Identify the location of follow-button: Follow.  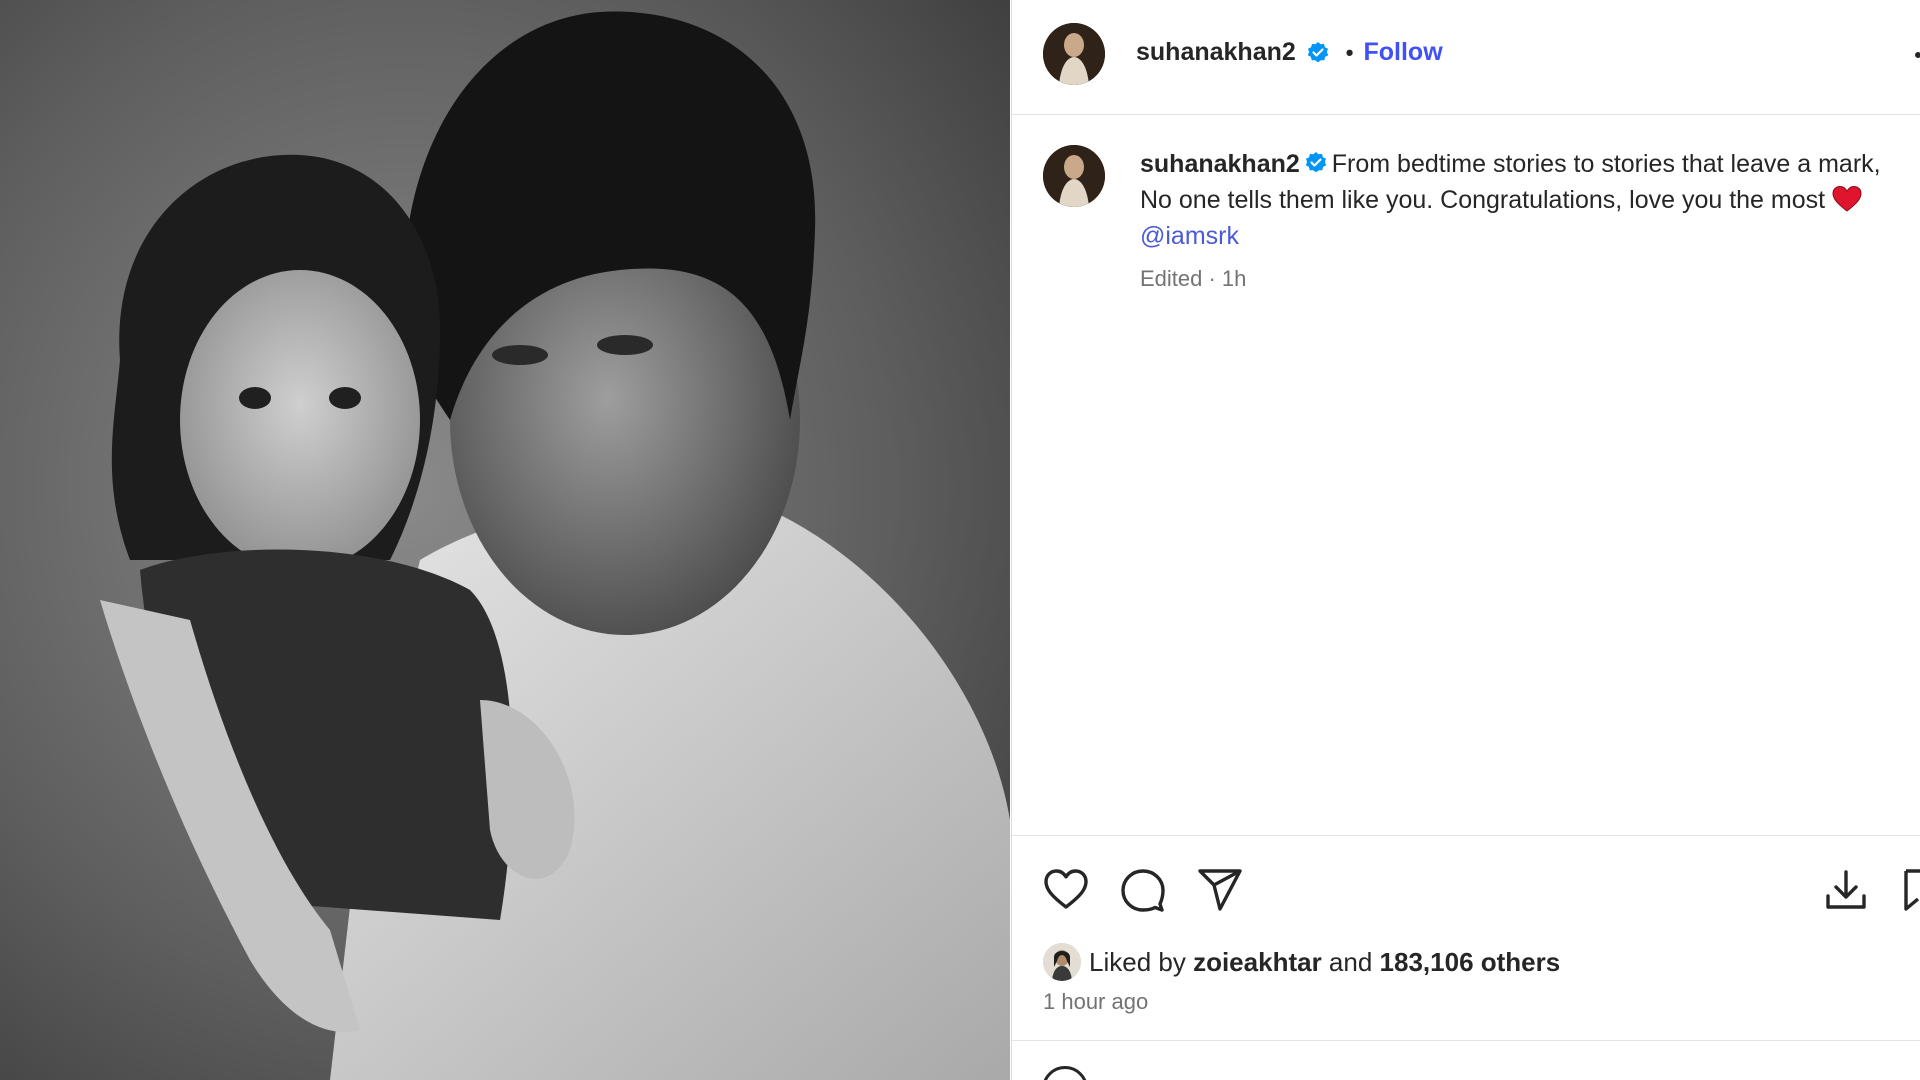
(1402, 52).